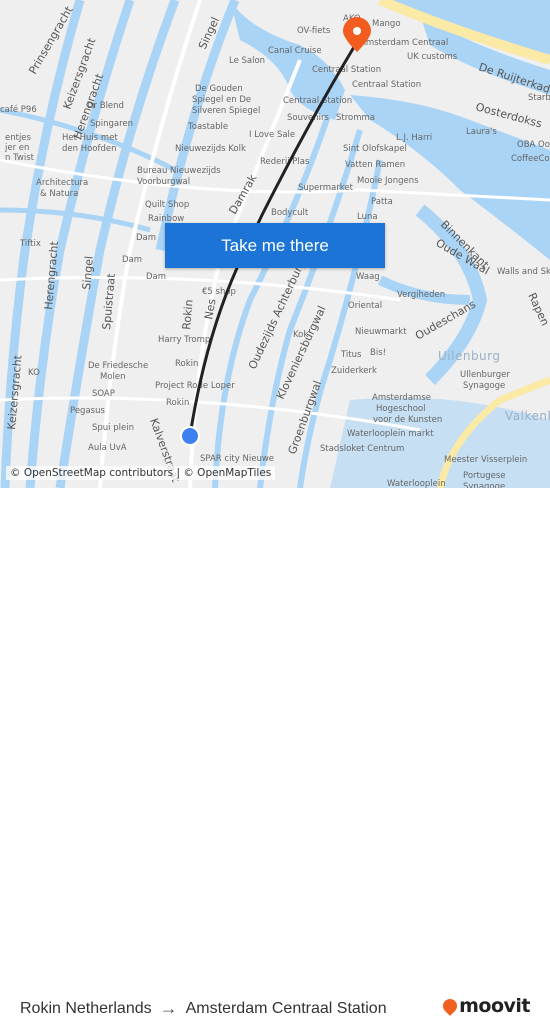  Describe the element at coordinates (537, 309) in the screenshot. I see `street-label: Rapen` at that location.